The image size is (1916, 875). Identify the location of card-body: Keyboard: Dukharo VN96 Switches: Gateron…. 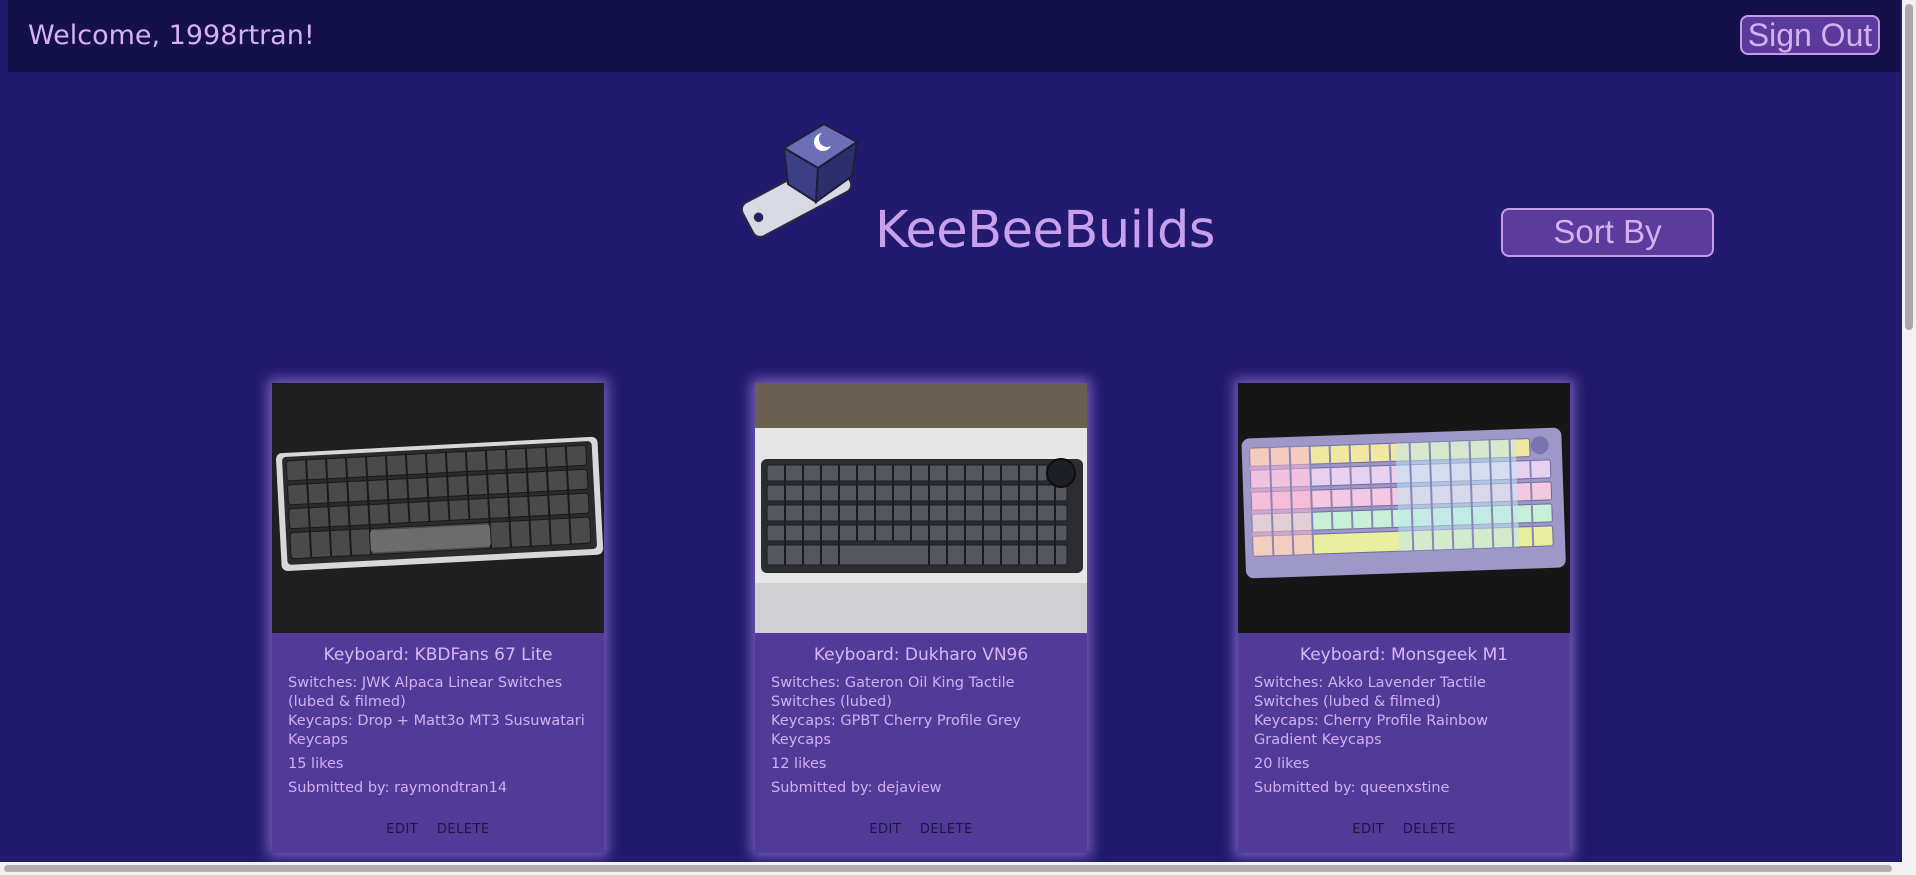
(921, 715).